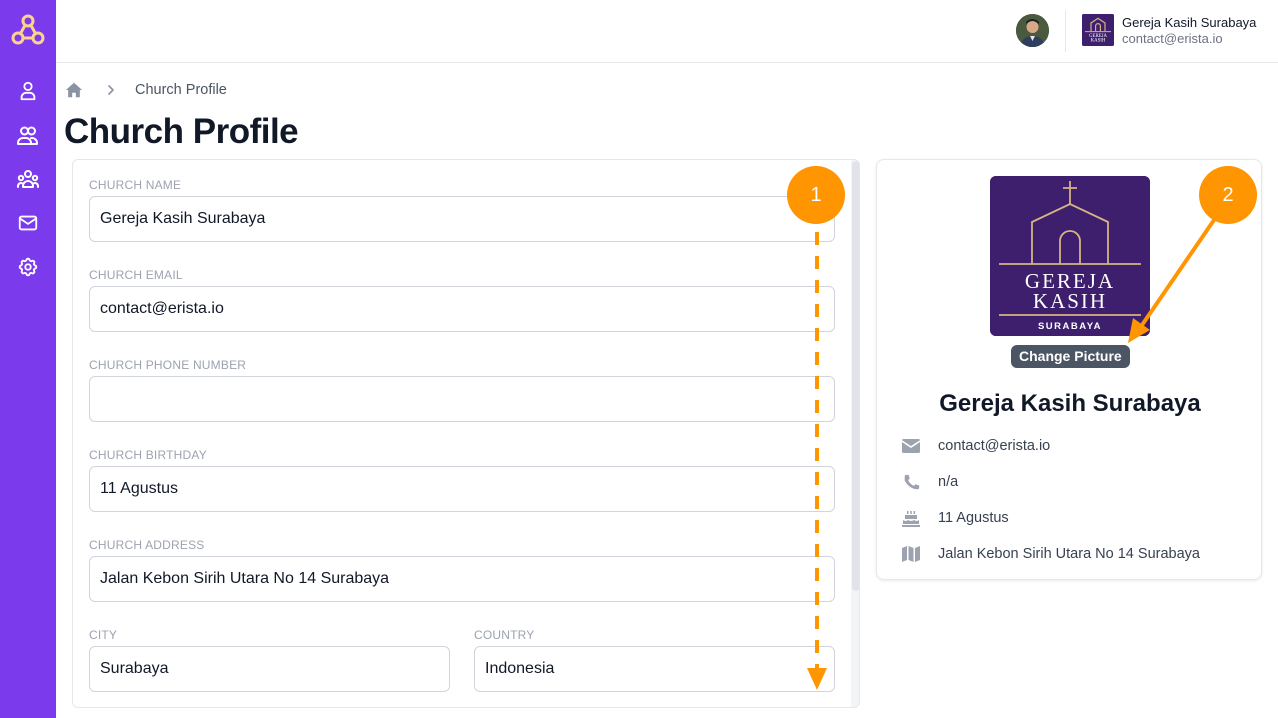 Image resolution: width=1278 pixels, height=718 pixels. Describe the element at coordinates (1098, 41) in the screenshot. I see `svg-text: KASIH` at that location.